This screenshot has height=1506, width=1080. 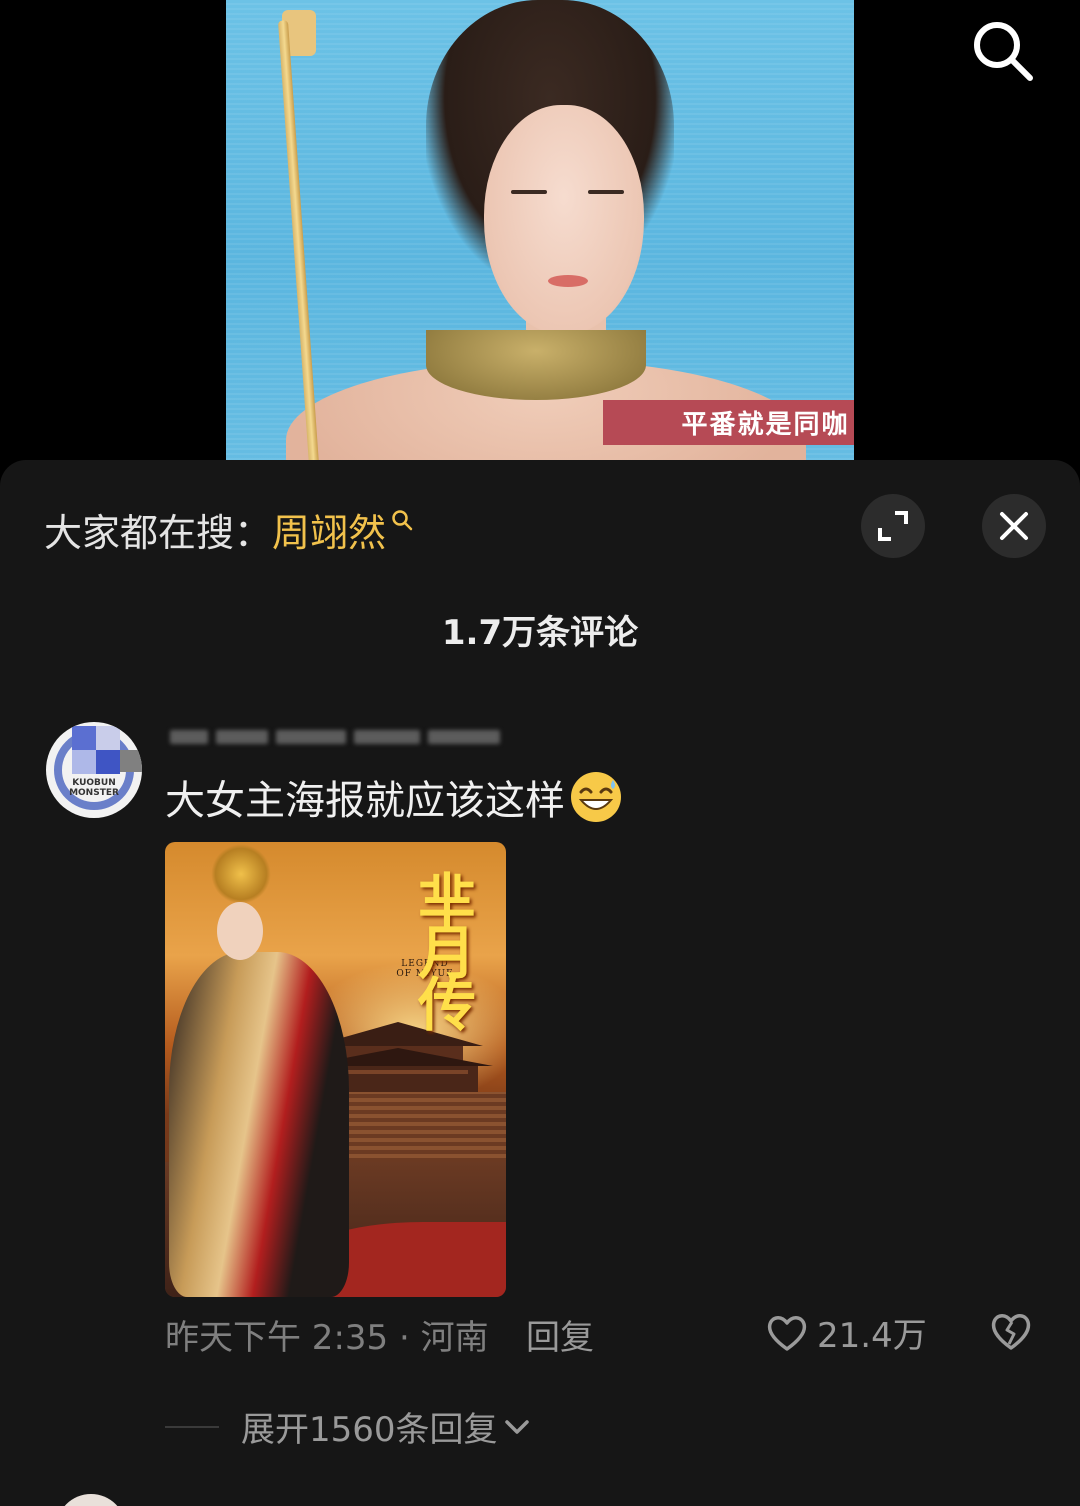 What do you see at coordinates (540, 633) in the screenshot?
I see `comment-count: 1.7万条评论` at bounding box center [540, 633].